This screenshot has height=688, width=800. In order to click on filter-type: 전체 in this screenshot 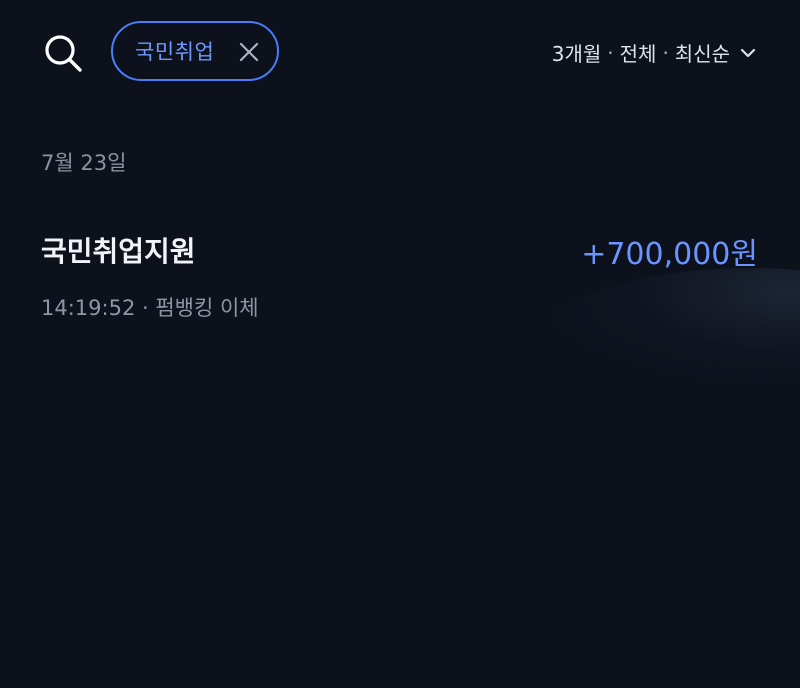, I will do `click(638, 54)`.